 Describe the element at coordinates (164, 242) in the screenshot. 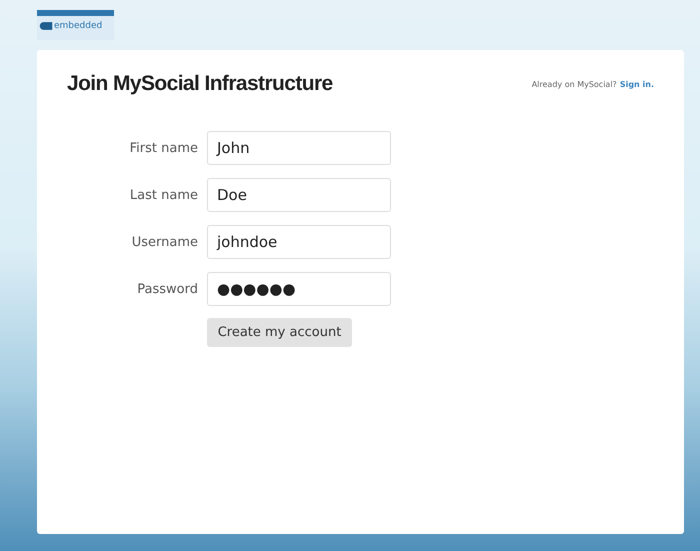

I see `field-label: Username` at that location.